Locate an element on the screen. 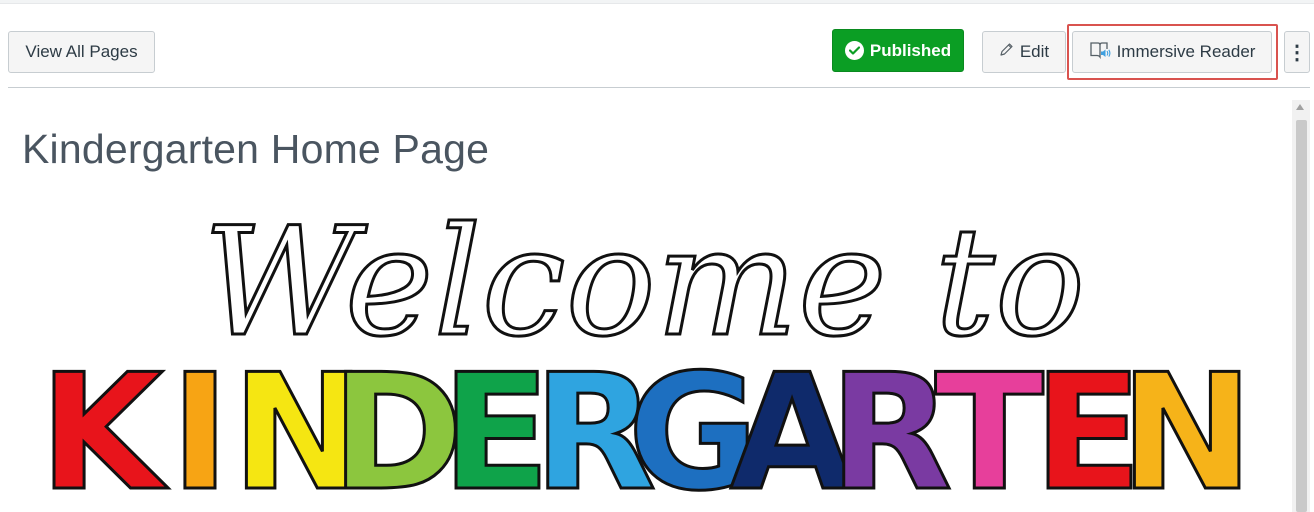  published-label: Published is located at coordinates (910, 50).